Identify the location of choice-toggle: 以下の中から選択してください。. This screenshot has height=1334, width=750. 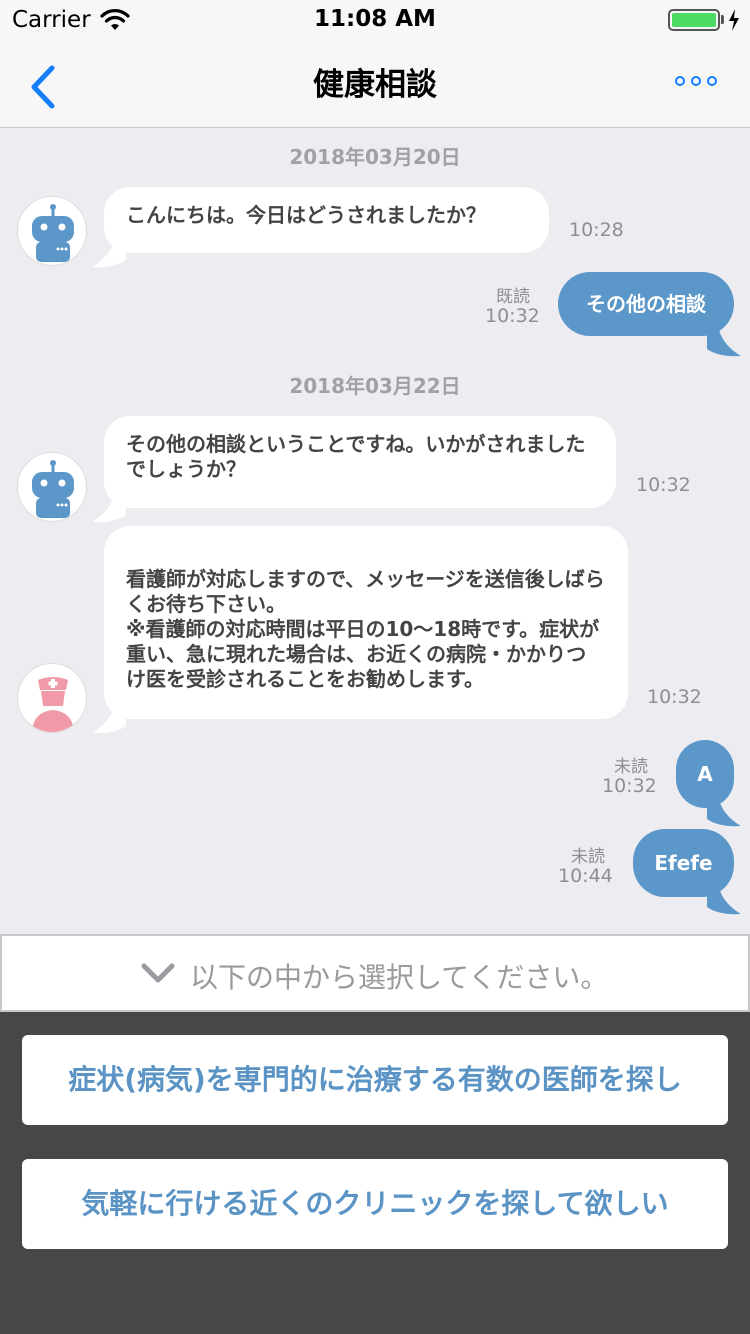
(375, 973).